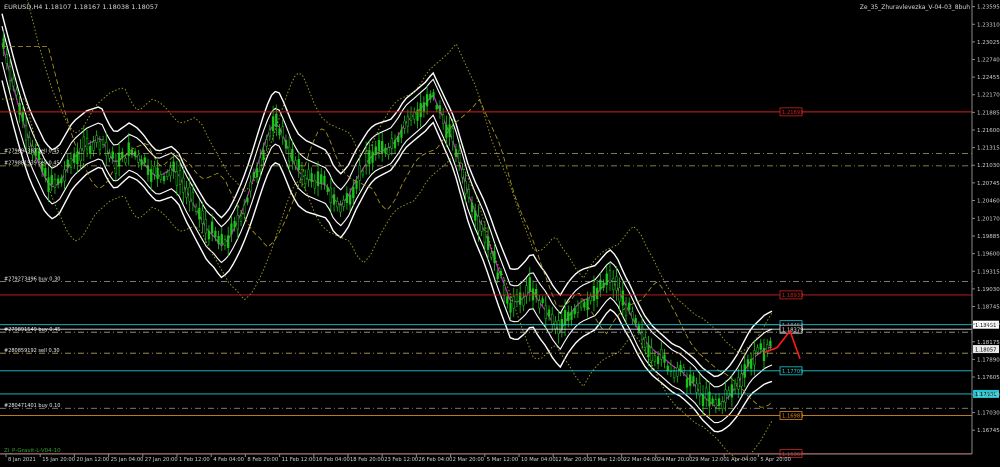  I want to click on y-tick-label: 1.19885, so click(988, 237).